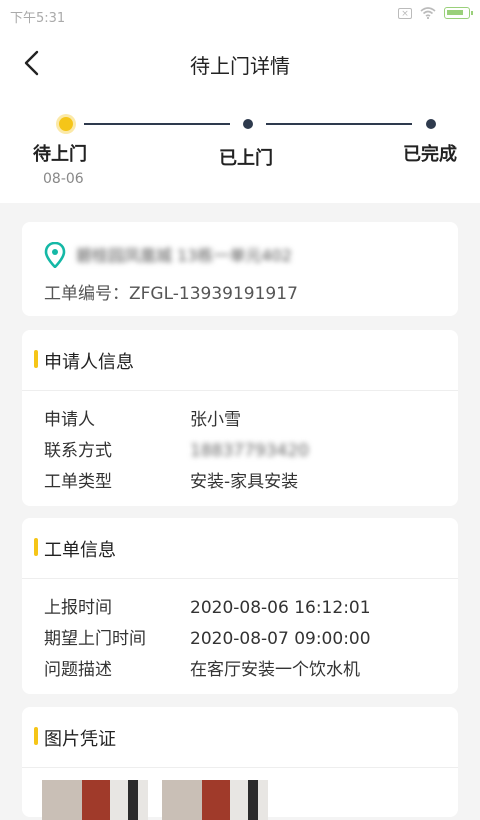 Image resolution: width=480 pixels, height=820 pixels. I want to click on battery-icon, so click(458, 13).